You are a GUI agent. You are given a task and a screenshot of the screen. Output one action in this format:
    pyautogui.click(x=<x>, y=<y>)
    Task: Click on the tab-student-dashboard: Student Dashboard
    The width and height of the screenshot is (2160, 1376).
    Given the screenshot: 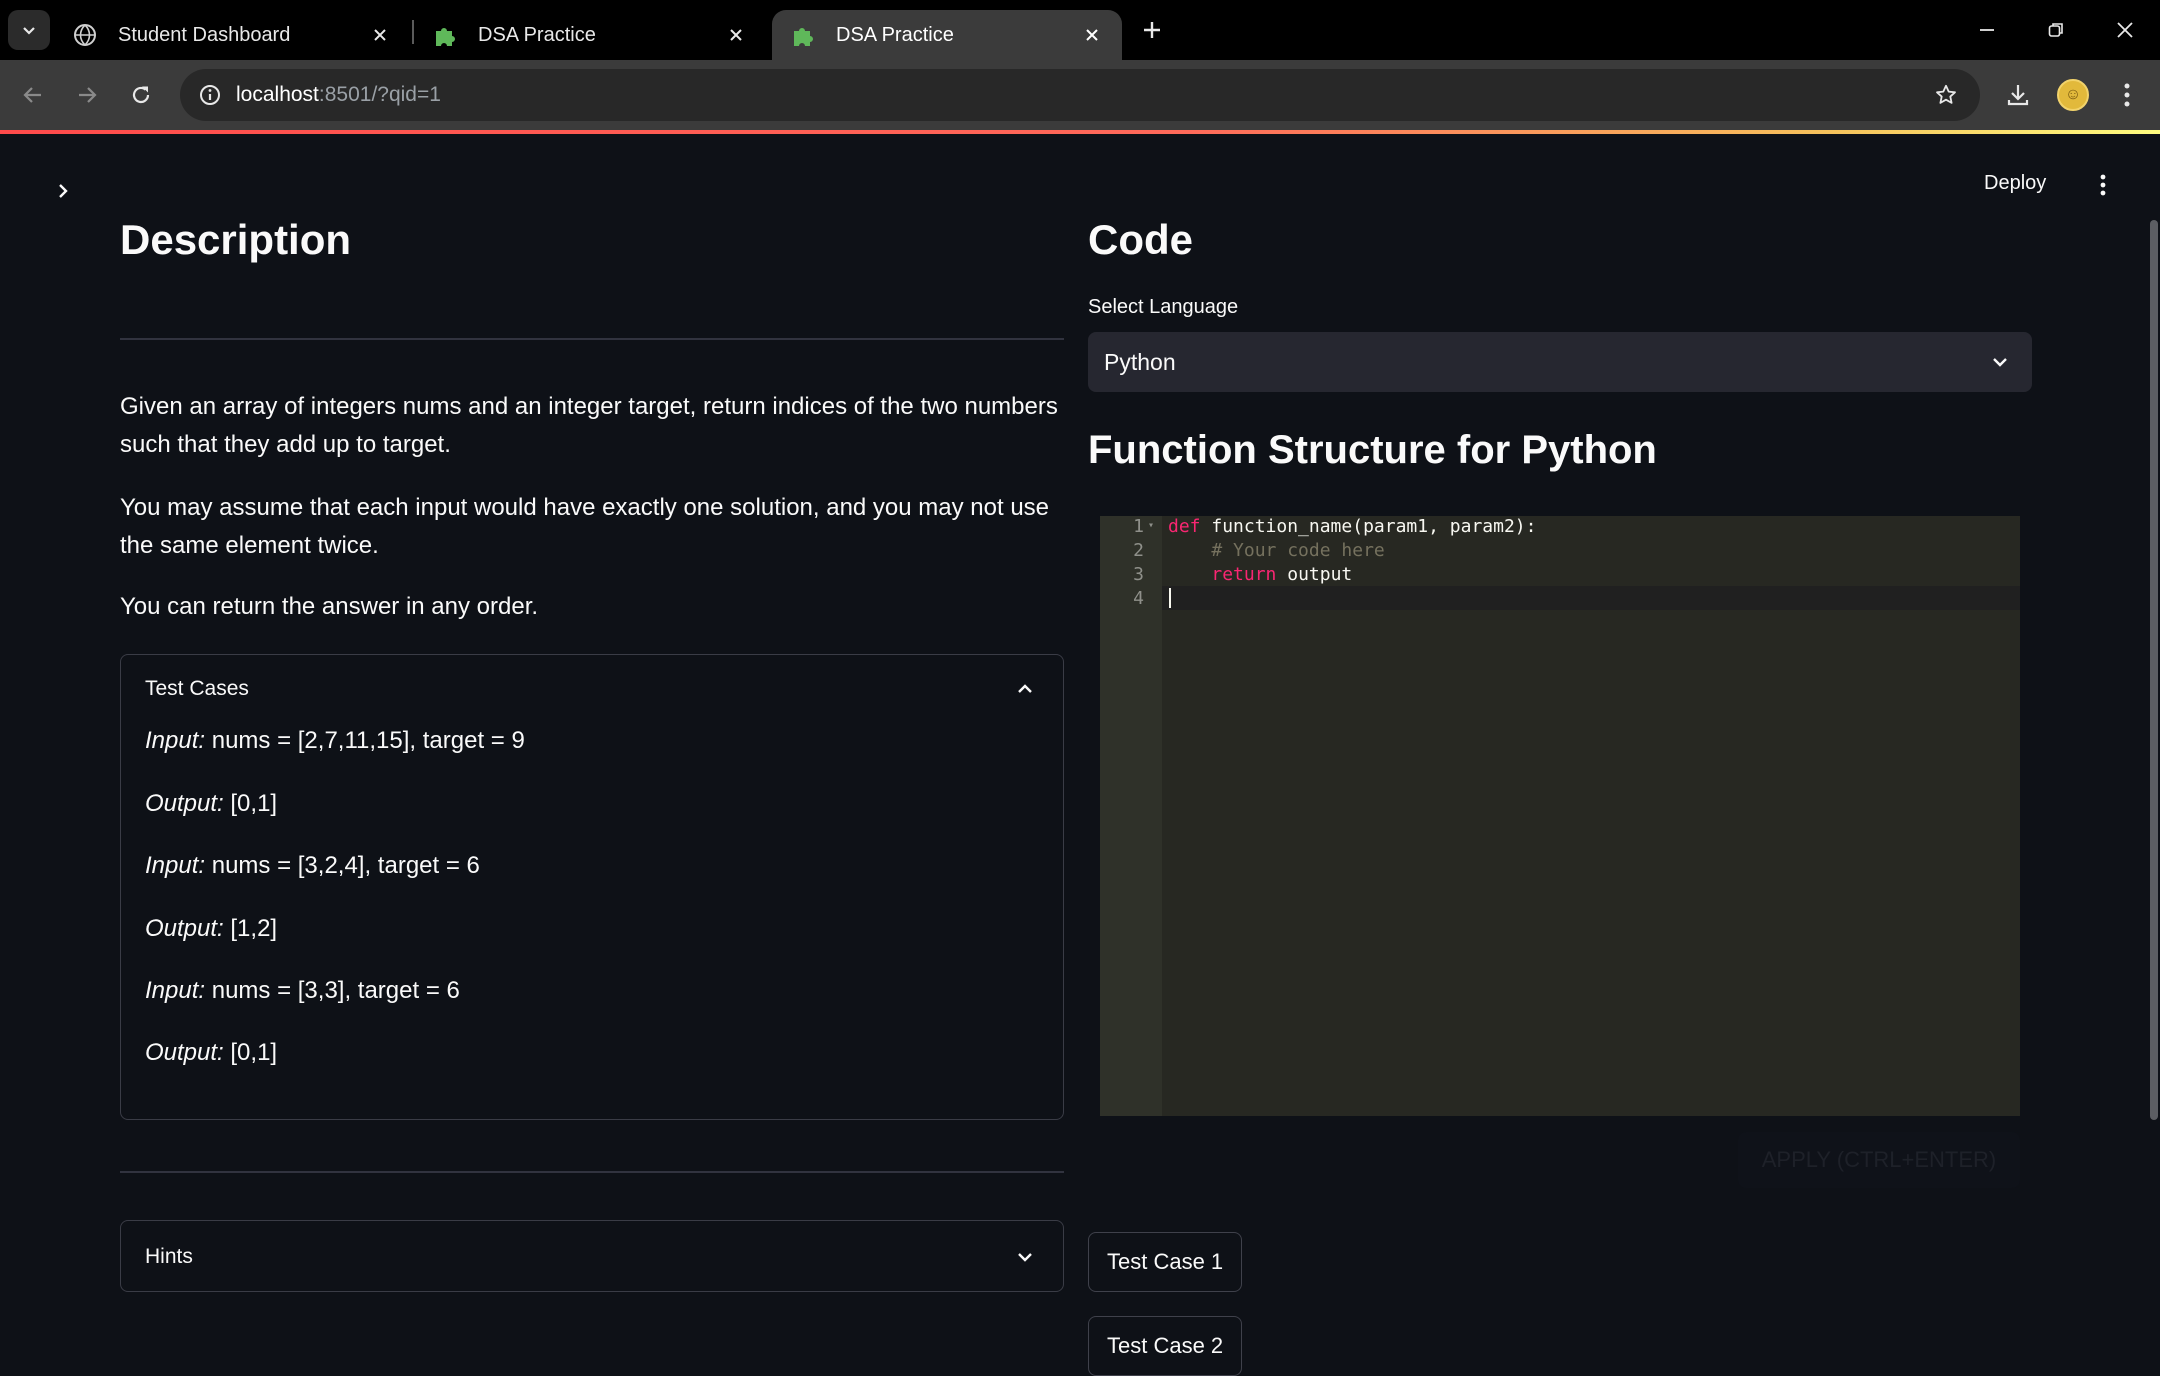 What is the action you would take?
    pyautogui.click(x=232, y=35)
    